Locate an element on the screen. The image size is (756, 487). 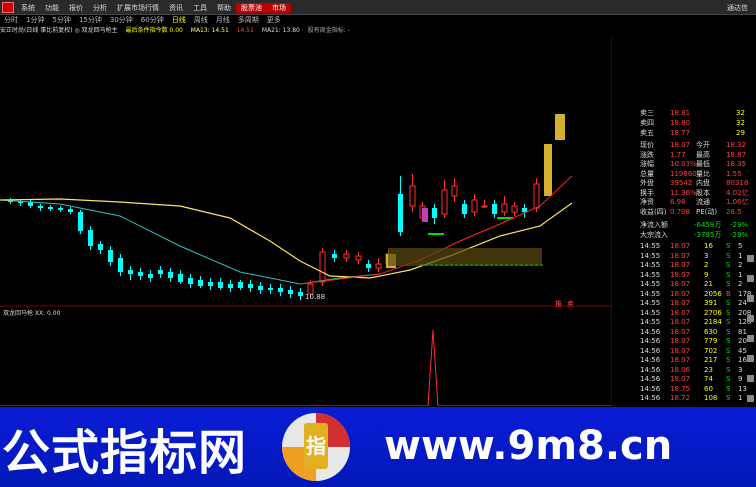
tick-row: 14:55 18.07 2 S 2 is located at coordinates (684, 265).